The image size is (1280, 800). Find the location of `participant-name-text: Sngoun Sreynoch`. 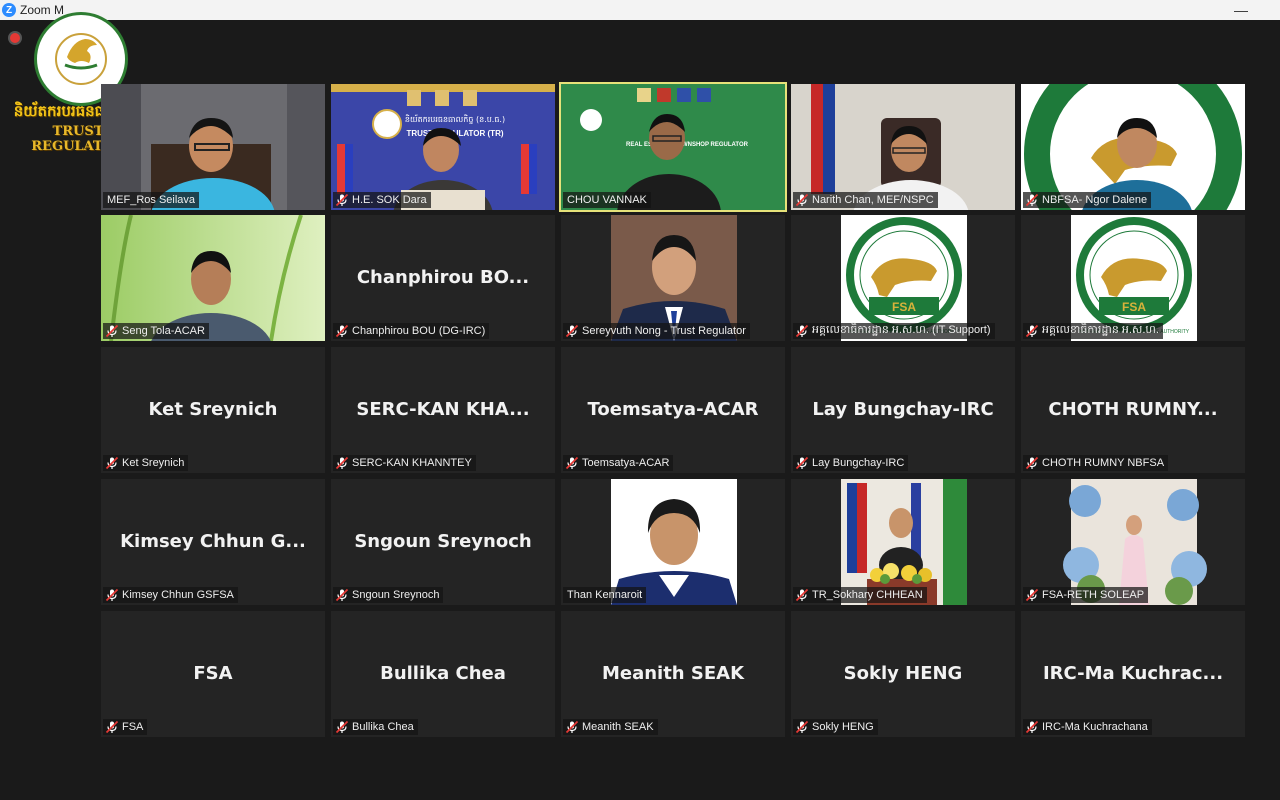

participant-name-text: Sngoun Sreynoch is located at coordinates (396, 595).